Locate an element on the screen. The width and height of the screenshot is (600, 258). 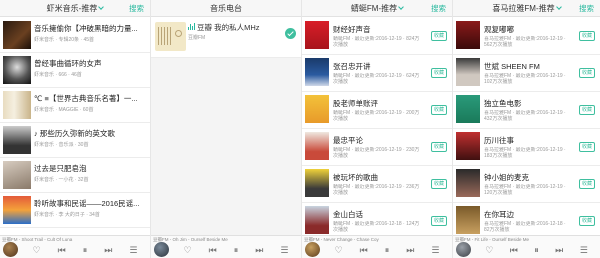
header: 喜马拉雅FM-推荐 搜索 is located at coordinates (526, 8).